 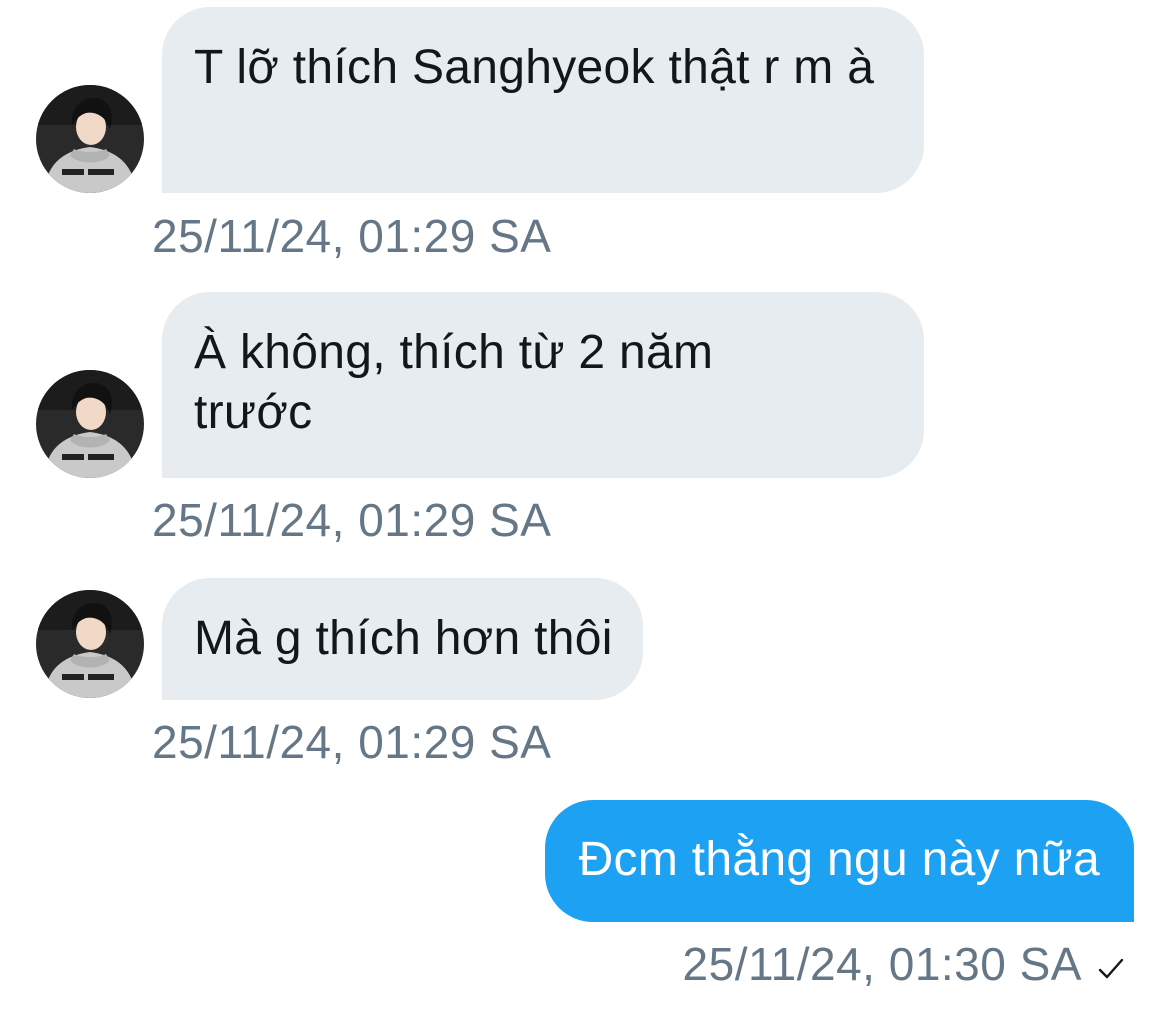 I want to click on checkmark-icon, so click(x=1111, y=968).